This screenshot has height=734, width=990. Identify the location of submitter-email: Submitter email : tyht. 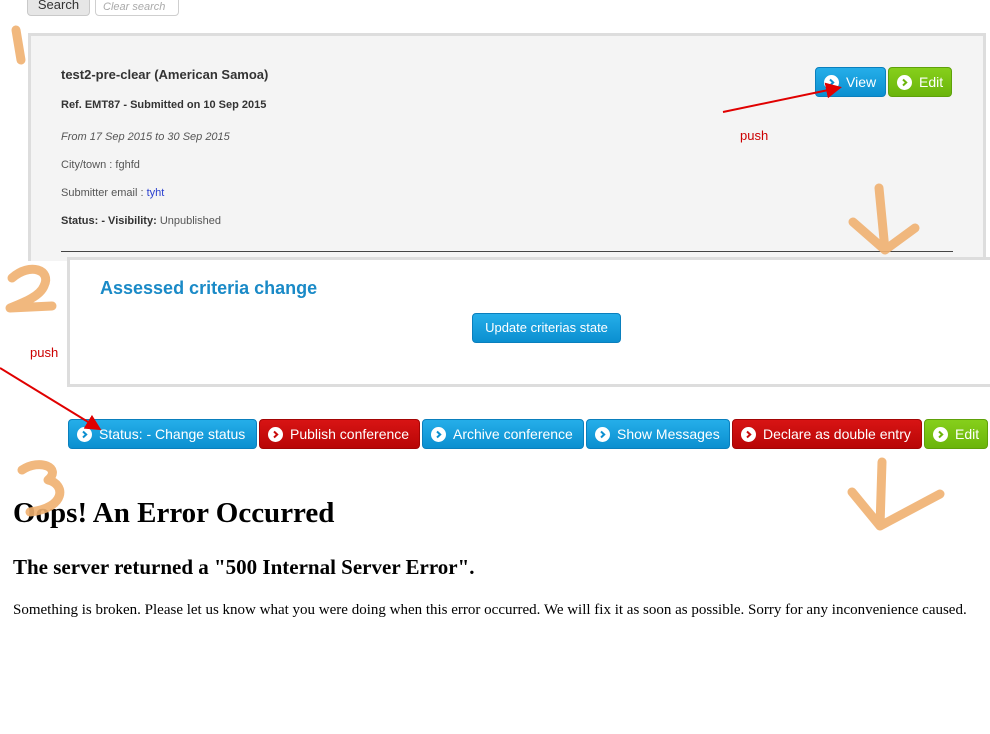
(112, 193).